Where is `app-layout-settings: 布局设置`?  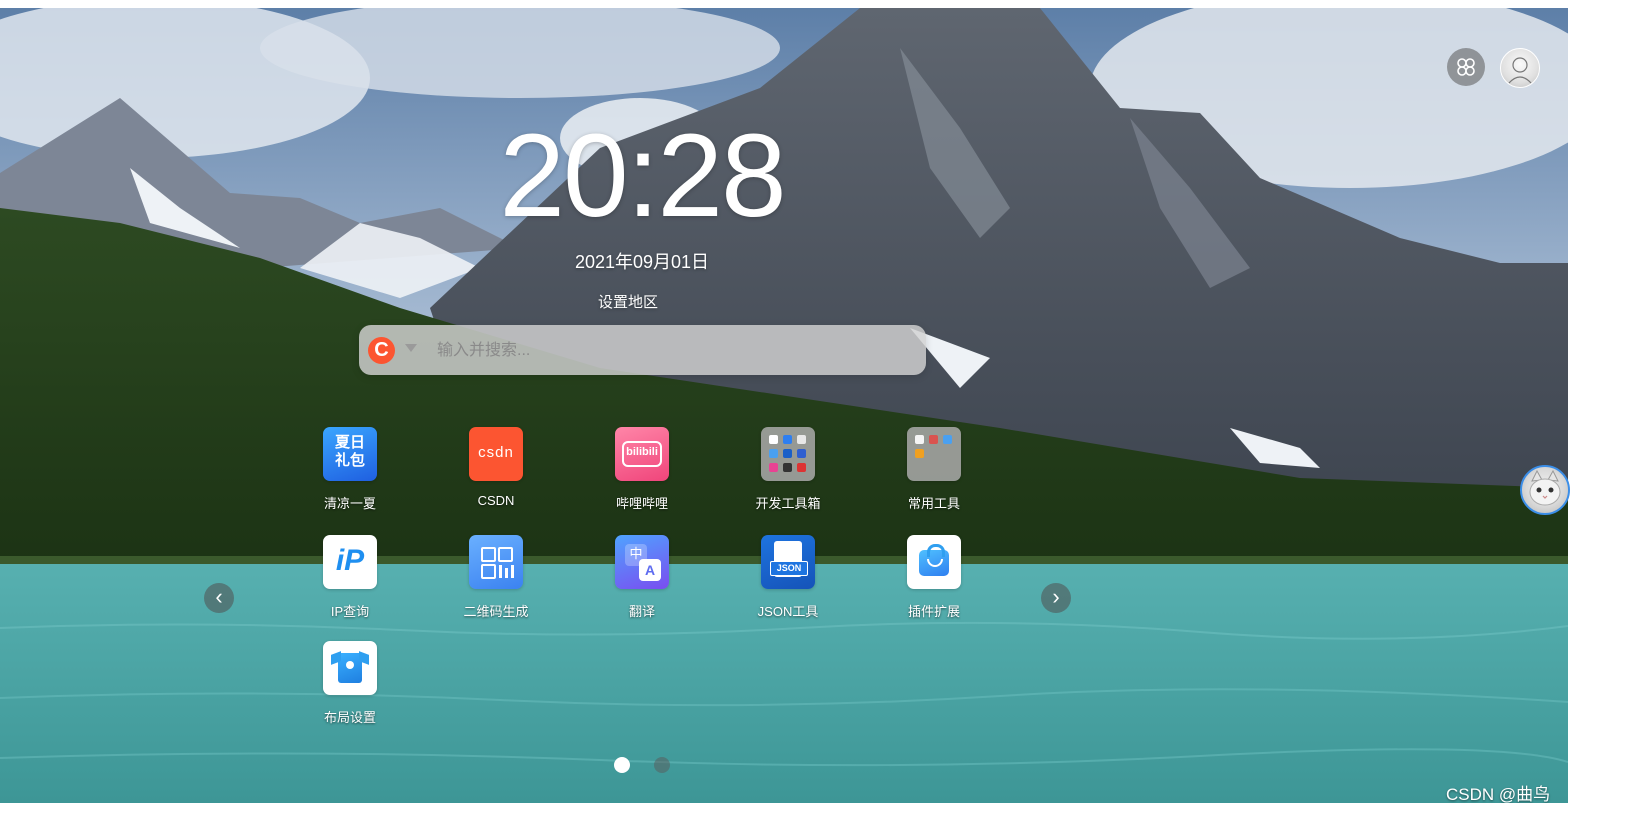 app-layout-settings: 布局设置 is located at coordinates (350, 683).